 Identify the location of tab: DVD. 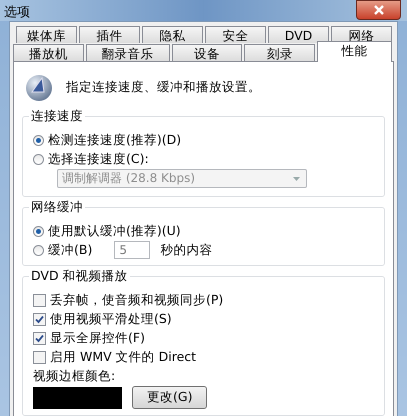
(298, 34).